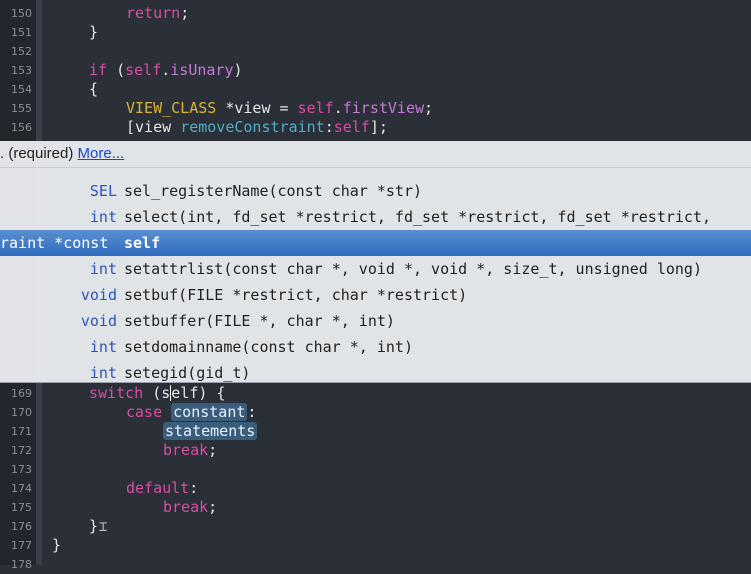 The height and width of the screenshot is (574, 751). Describe the element at coordinates (257, 108) in the screenshot. I see `code-token: *view =` at that location.